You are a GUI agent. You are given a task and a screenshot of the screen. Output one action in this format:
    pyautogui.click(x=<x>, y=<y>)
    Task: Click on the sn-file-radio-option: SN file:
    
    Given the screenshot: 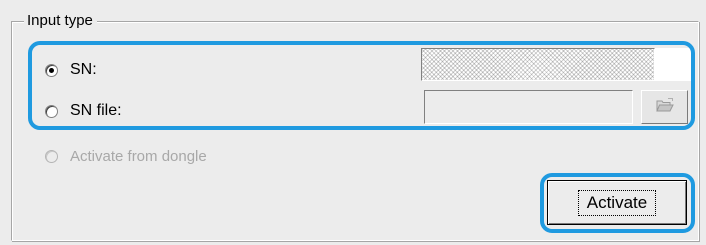 What is the action you would take?
    pyautogui.click(x=83, y=111)
    